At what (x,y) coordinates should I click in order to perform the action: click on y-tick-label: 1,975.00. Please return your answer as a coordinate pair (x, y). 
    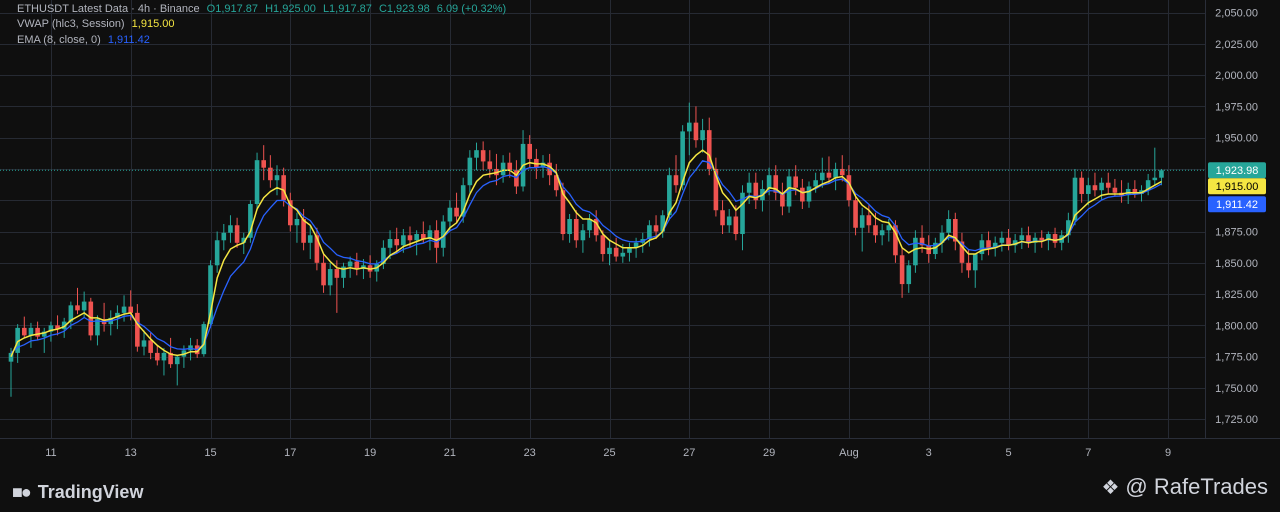
    Looking at the image, I should click on (1236, 107).